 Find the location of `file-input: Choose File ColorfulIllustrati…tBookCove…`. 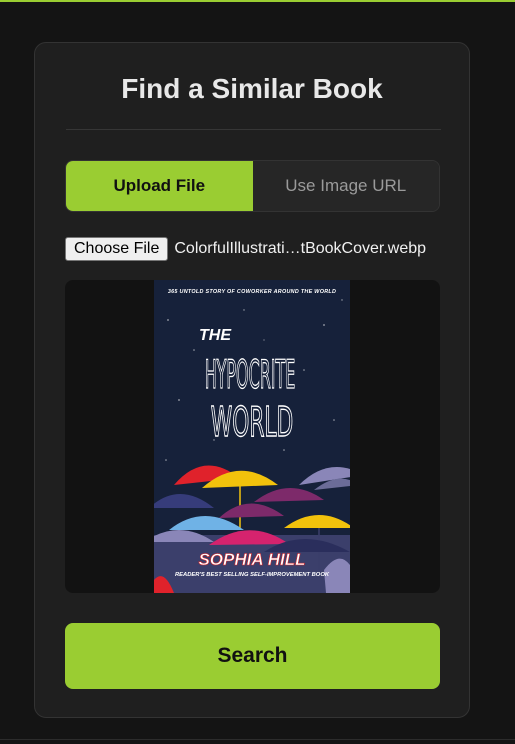

file-input: Choose File ColorfulIllustrati…tBookCove… is located at coordinates (245, 249).